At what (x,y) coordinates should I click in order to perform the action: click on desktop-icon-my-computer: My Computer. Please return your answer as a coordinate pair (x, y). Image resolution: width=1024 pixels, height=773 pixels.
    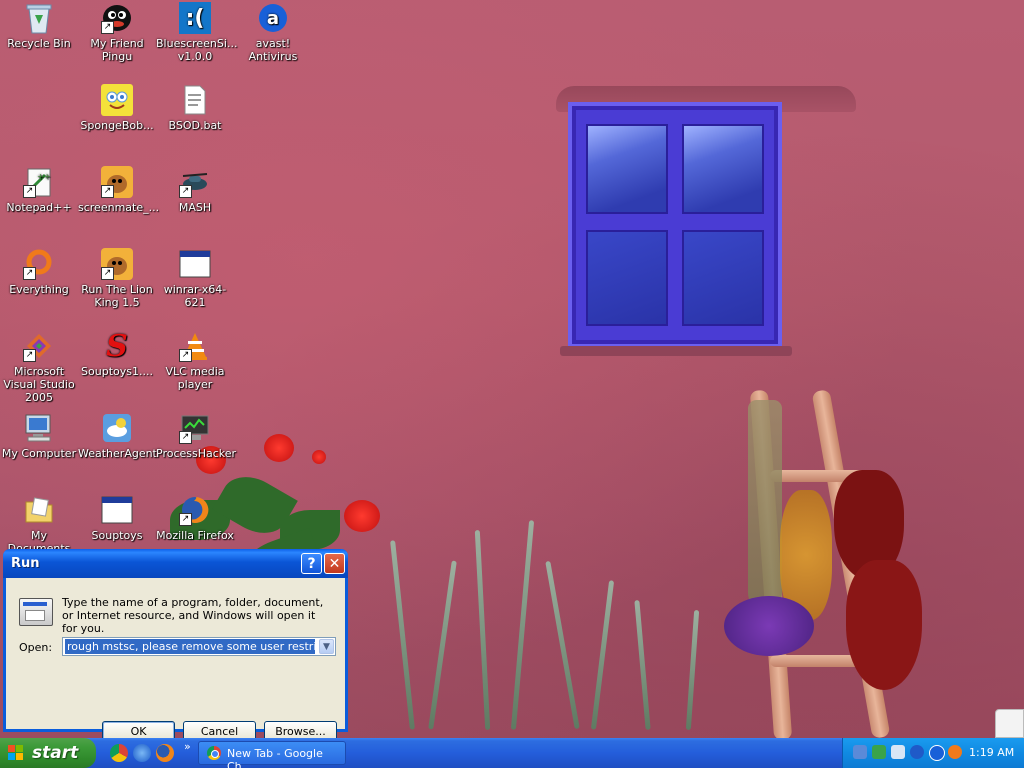
    Looking at the image, I should click on (39, 436).